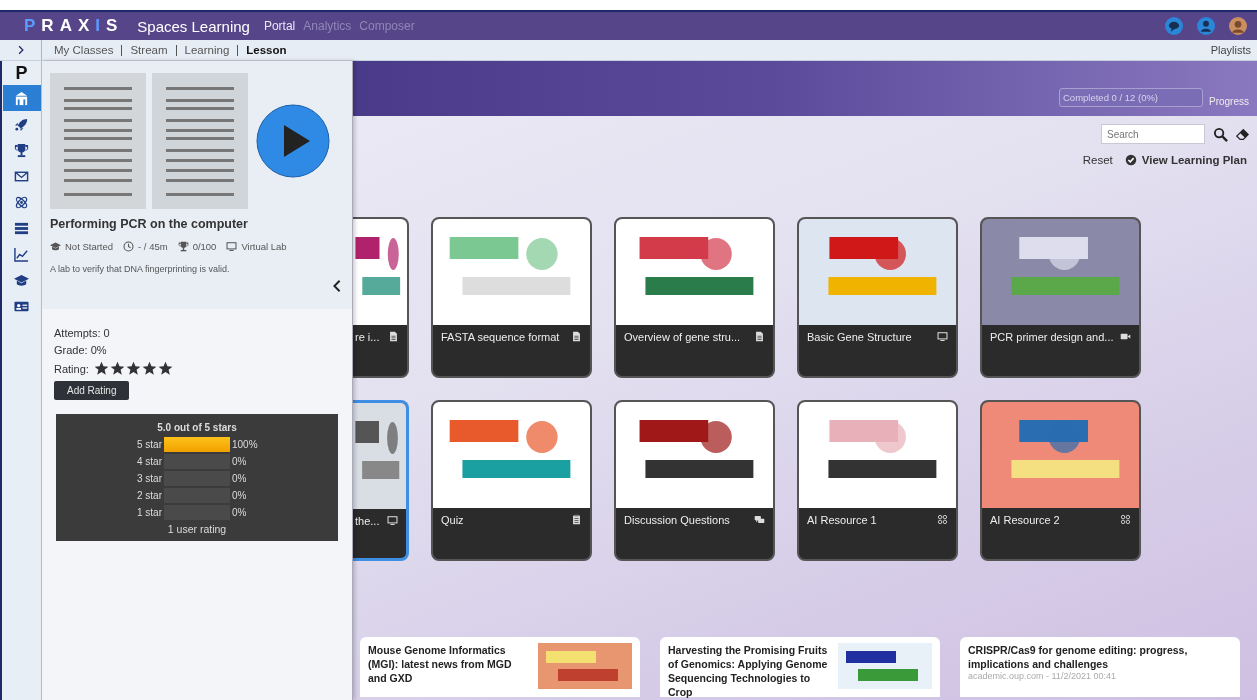 This screenshot has height=700, width=1257. What do you see at coordinates (1097, 160) in the screenshot?
I see `reset-link: Reset` at bounding box center [1097, 160].